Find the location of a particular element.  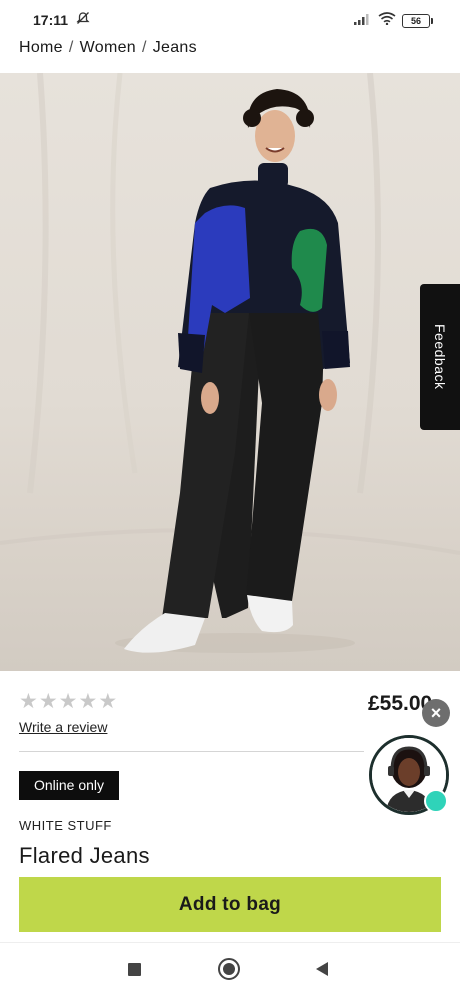

add-to-bag-button: Add to bag is located at coordinates (230, 904).